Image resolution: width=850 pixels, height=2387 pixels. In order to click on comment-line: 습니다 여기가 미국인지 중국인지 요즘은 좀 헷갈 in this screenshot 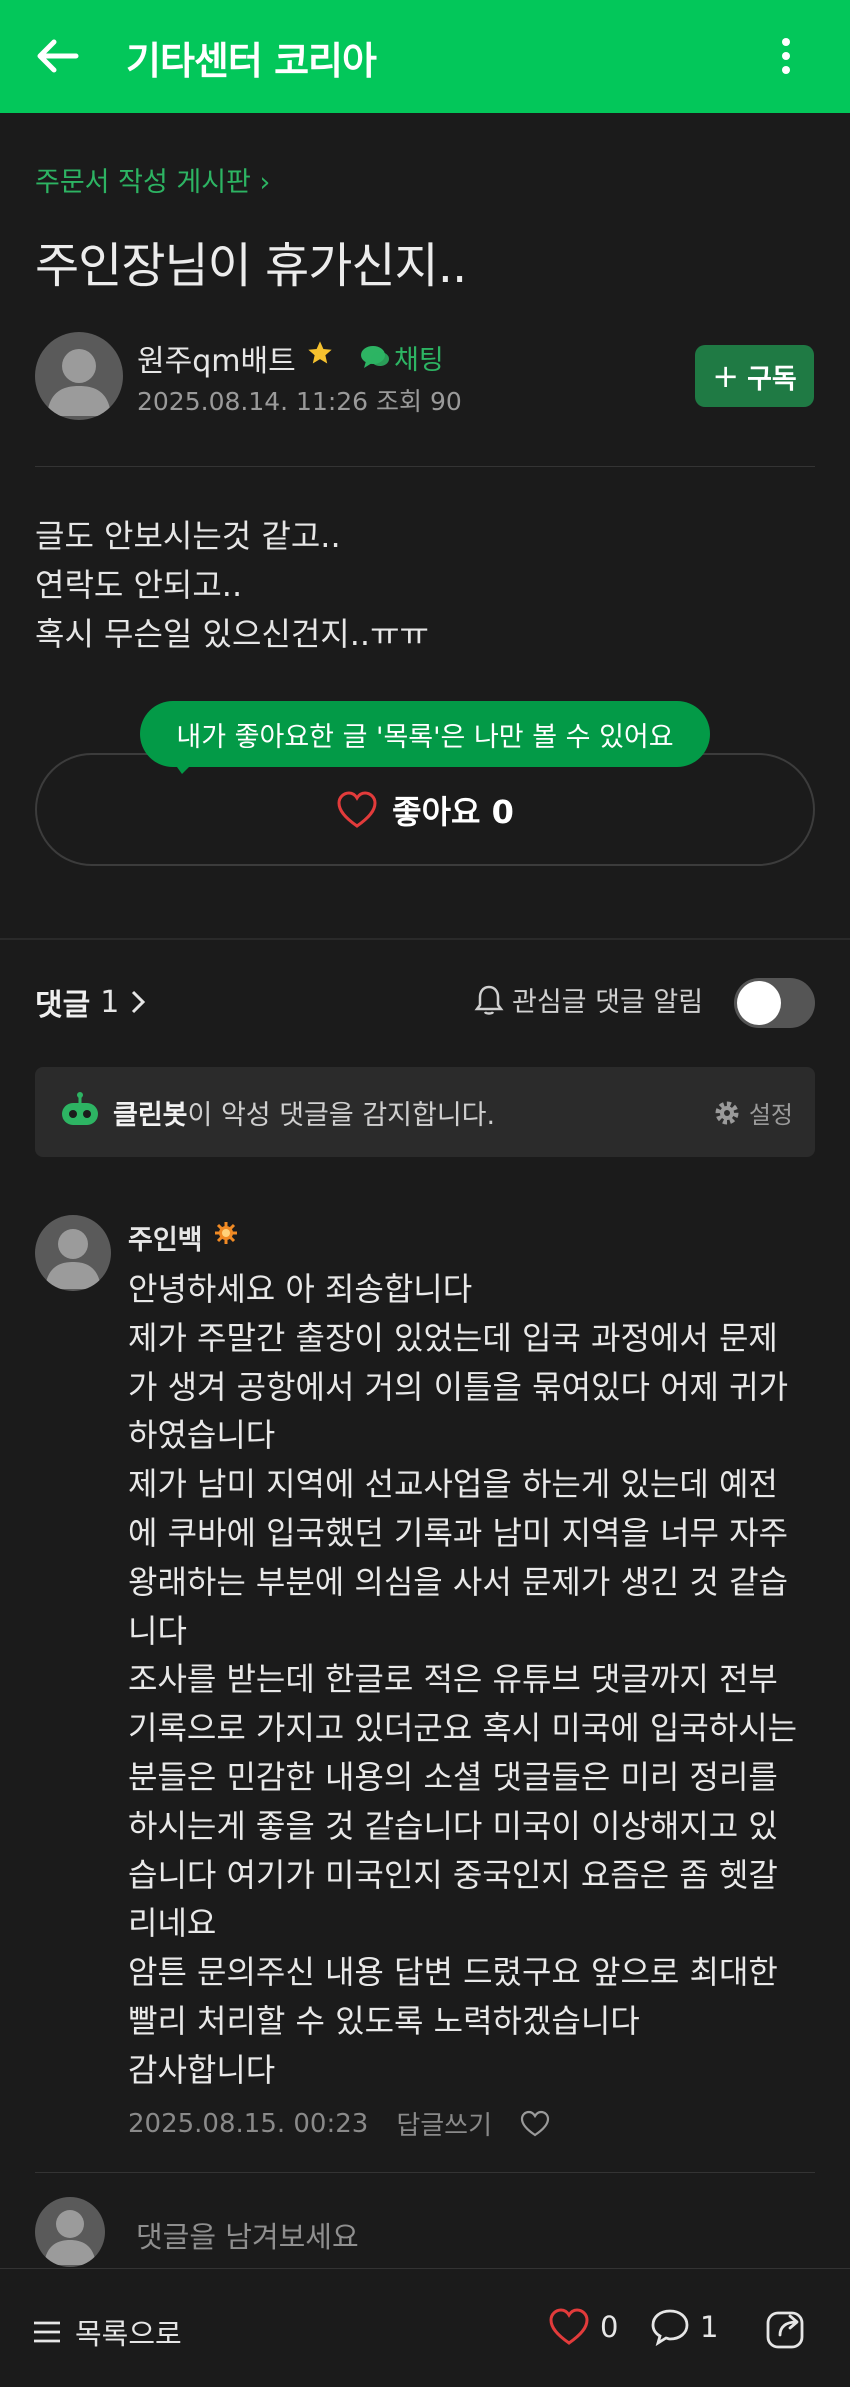, I will do `click(453, 1874)`.